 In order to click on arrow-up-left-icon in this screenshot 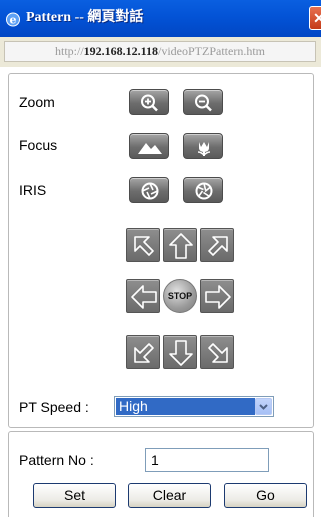, I will do `click(144, 246)`.